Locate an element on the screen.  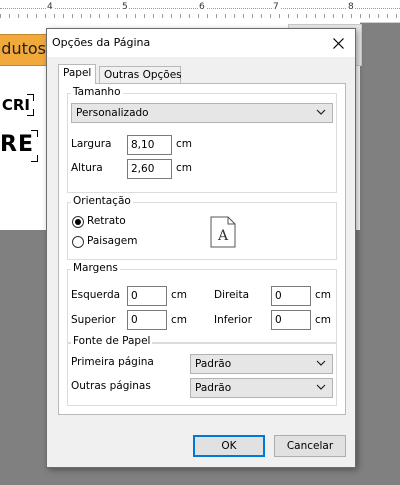
horizontal-ruler: 4 5 6 7 8 is located at coordinates (200, 11).